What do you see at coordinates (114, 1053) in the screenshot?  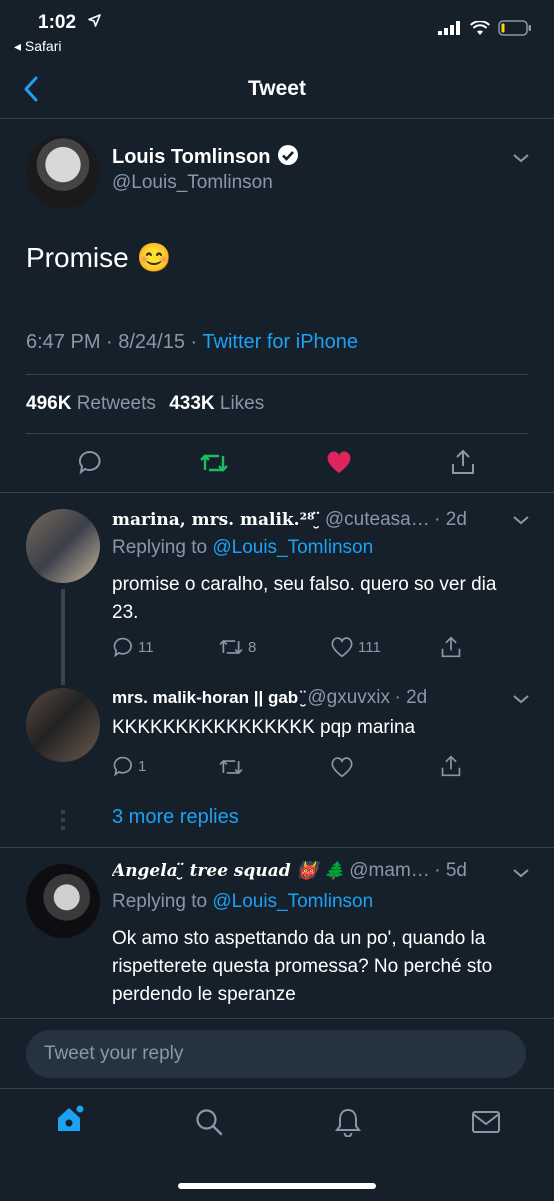 I see `reply-input-placeholder: Tweet your reply` at bounding box center [114, 1053].